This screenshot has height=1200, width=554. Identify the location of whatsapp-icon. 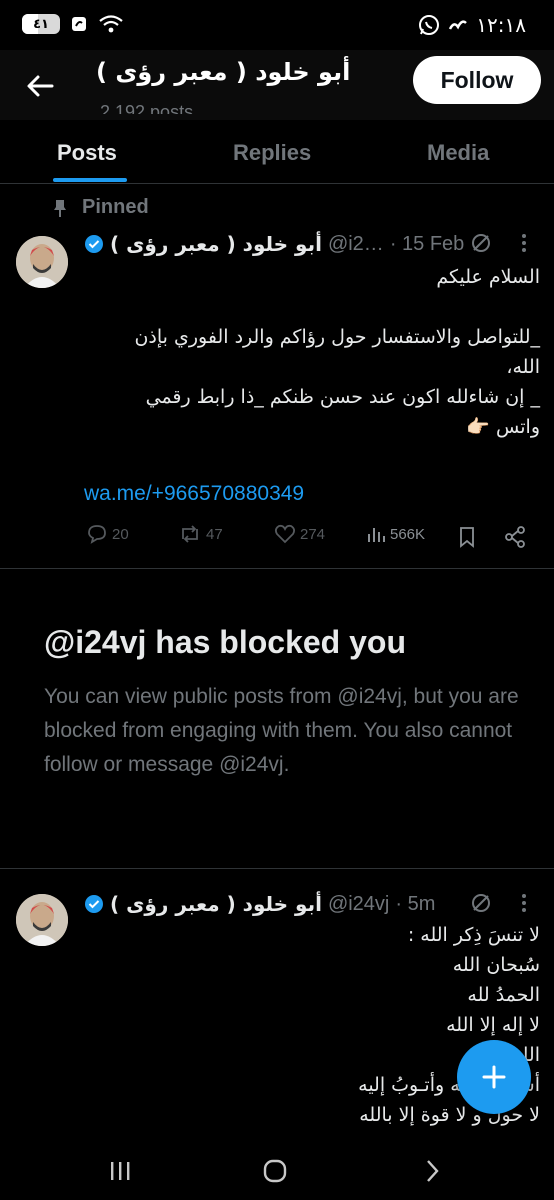
(429, 25).